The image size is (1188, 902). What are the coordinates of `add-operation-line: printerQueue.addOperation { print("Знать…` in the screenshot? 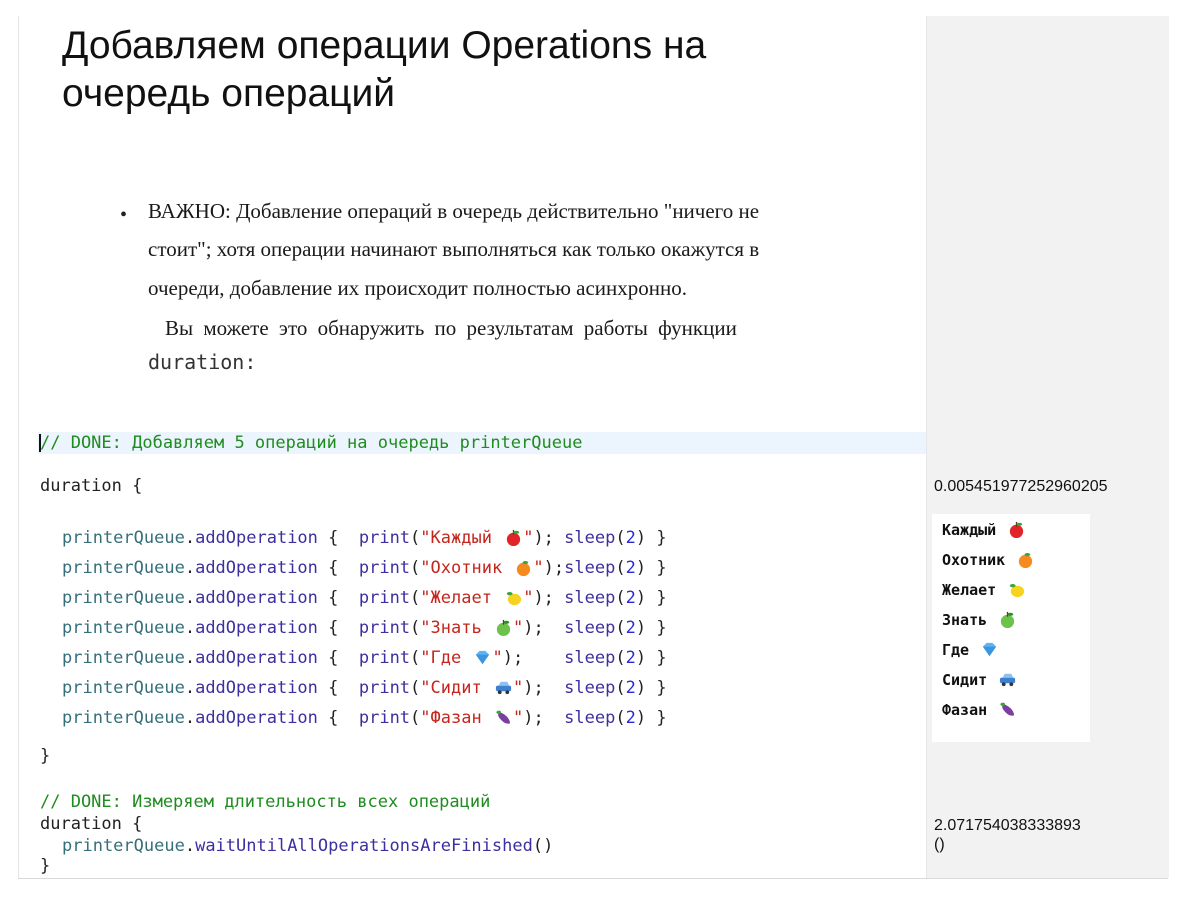 It's located at (364, 628).